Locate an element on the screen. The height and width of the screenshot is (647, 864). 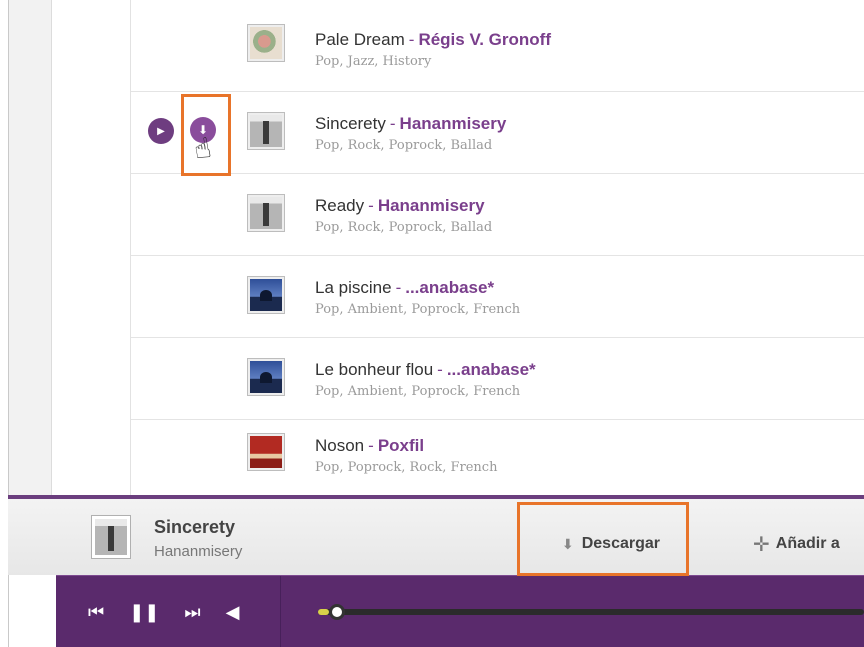
progress-track is located at coordinates (591, 612).